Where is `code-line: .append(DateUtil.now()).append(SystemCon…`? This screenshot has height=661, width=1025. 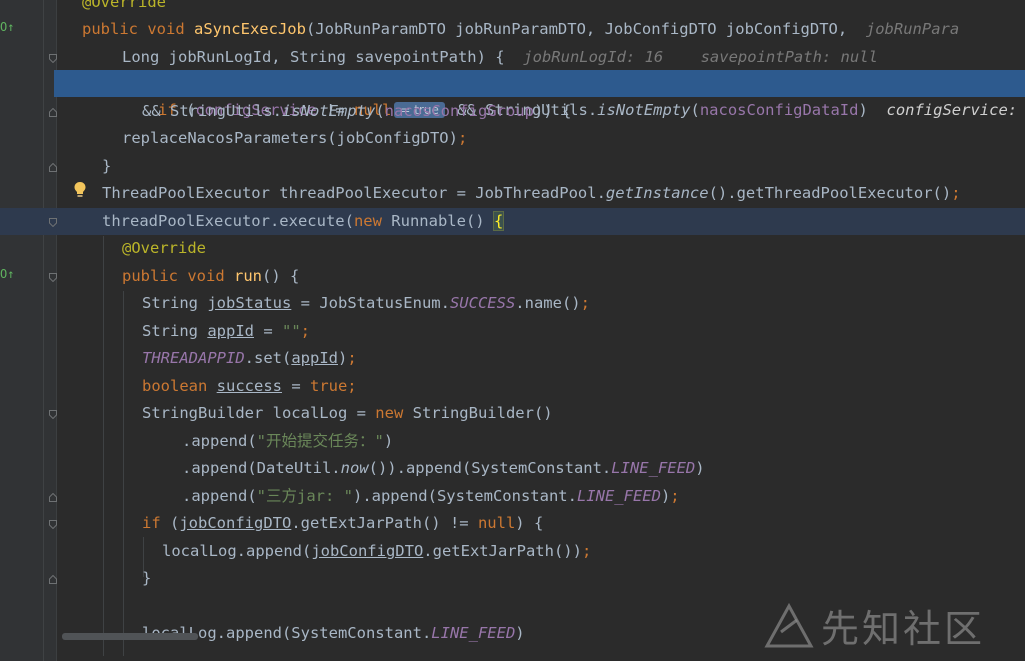 code-line: .append(DateUtil.now()).append(SystemCon… is located at coordinates (512, 468).